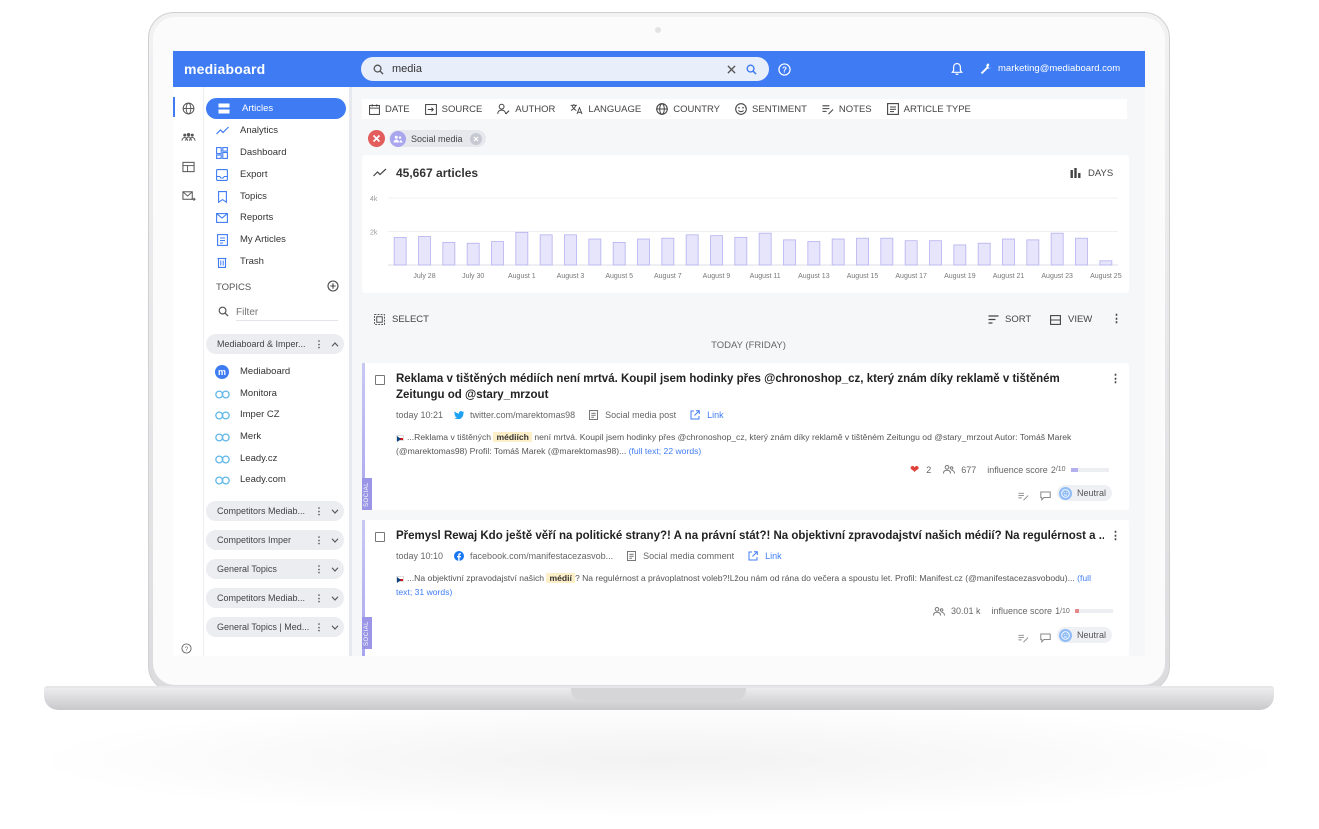 This screenshot has height=829, width=1319. What do you see at coordinates (969, 469) in the screenshot?
I see `reach-count: 677` at bounding box center [969, 469].